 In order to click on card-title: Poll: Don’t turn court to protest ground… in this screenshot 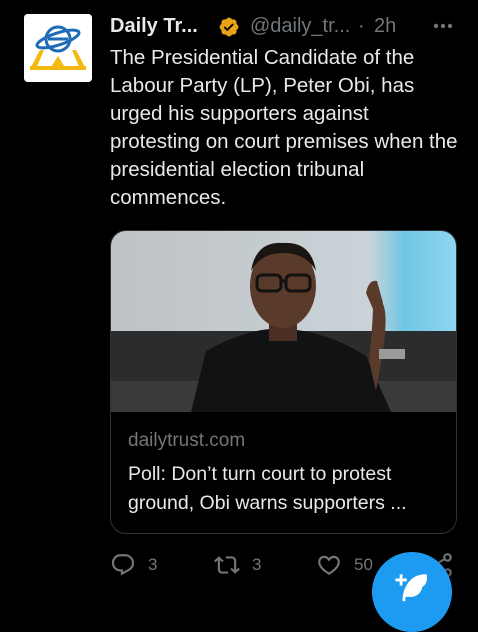, I will do `click(267, 488)`.